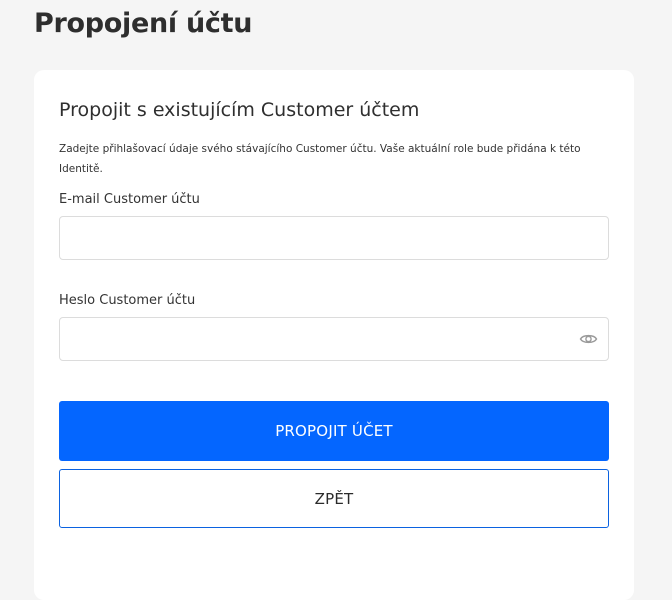 Image resolution: width=672 pixels, height=600 pixels. I want to click on back-button: ZPĚT, so click(334, 498).